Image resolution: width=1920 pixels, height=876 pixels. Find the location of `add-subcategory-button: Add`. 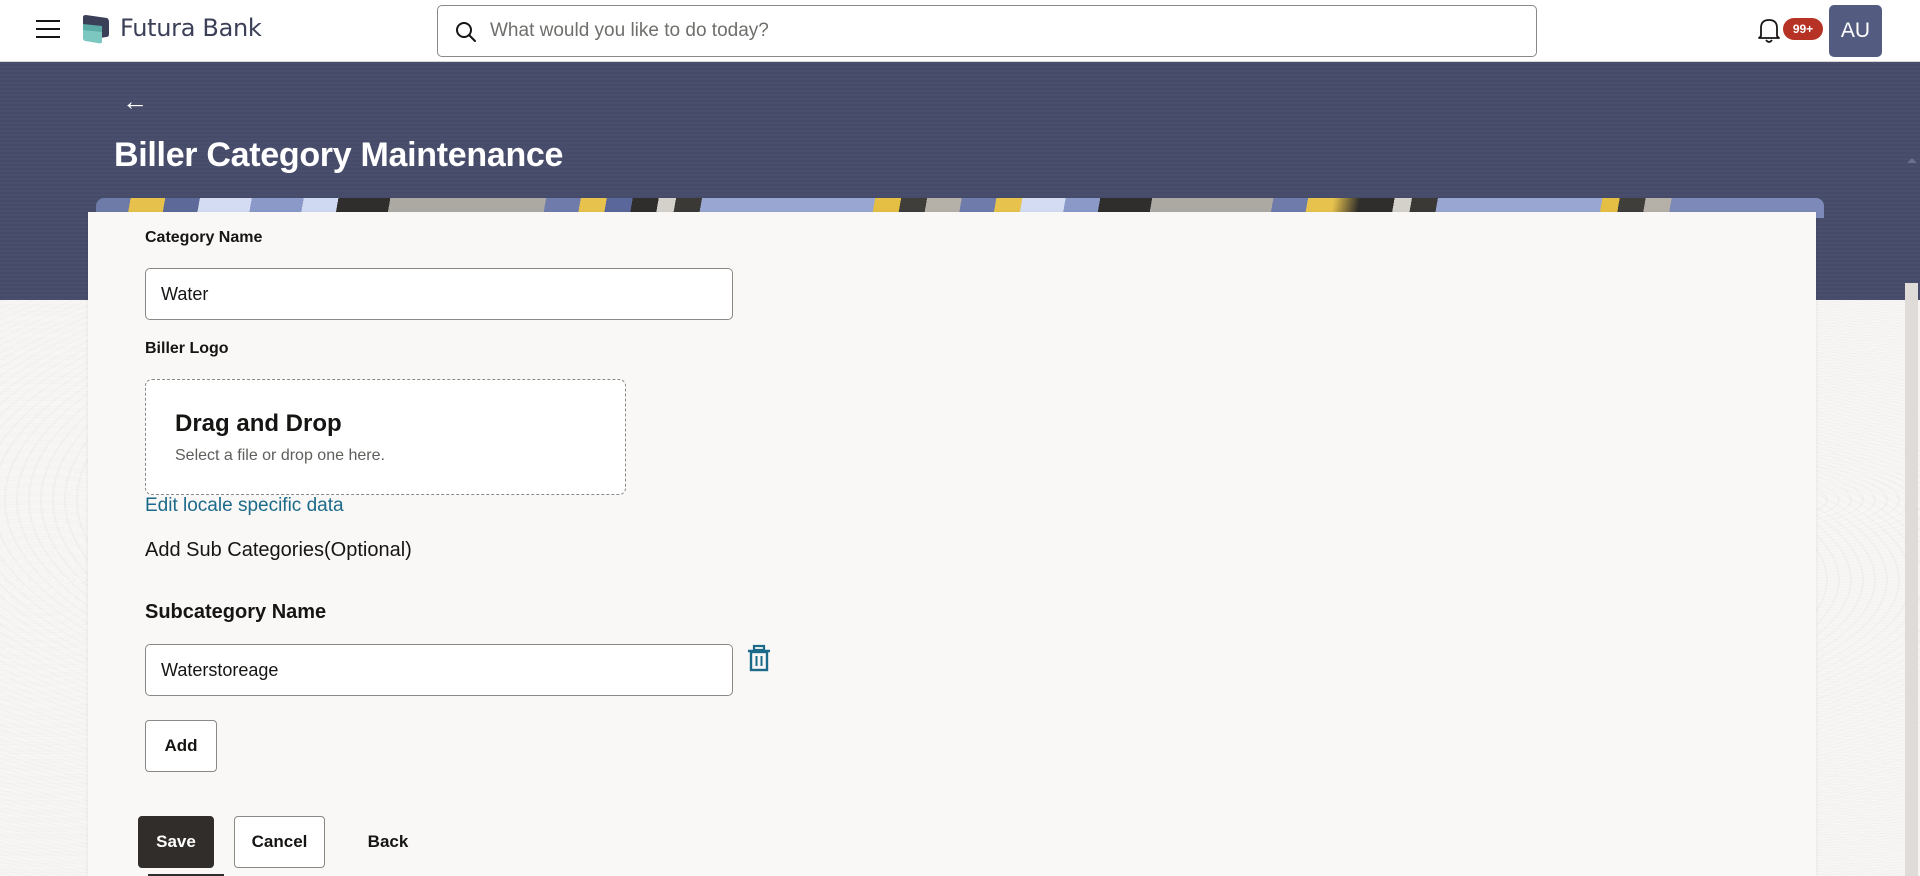

add-subcategory-button: Add is located at coordinates (181, 746).